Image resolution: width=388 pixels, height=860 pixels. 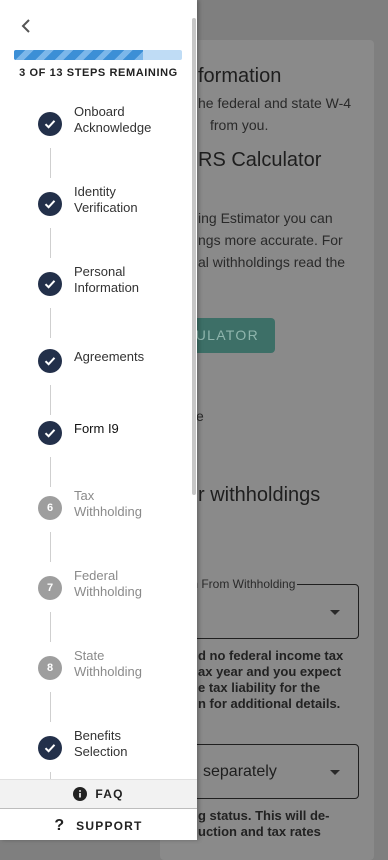 I want to click on step-label: Identity, so click(x=95, y=191).